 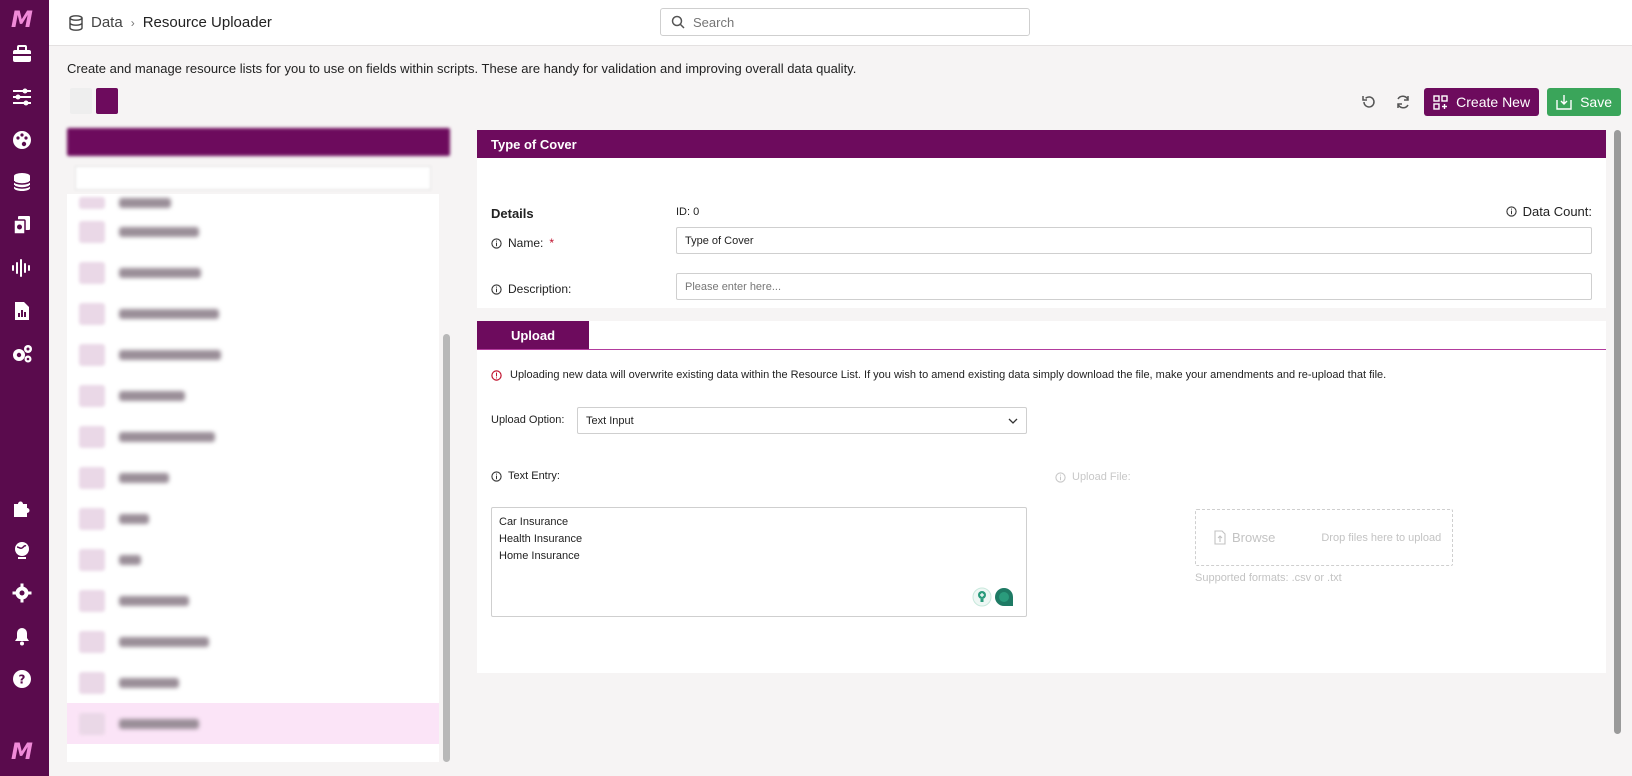 I want to click on file-upload-icon, so click(x=1220, y=537).